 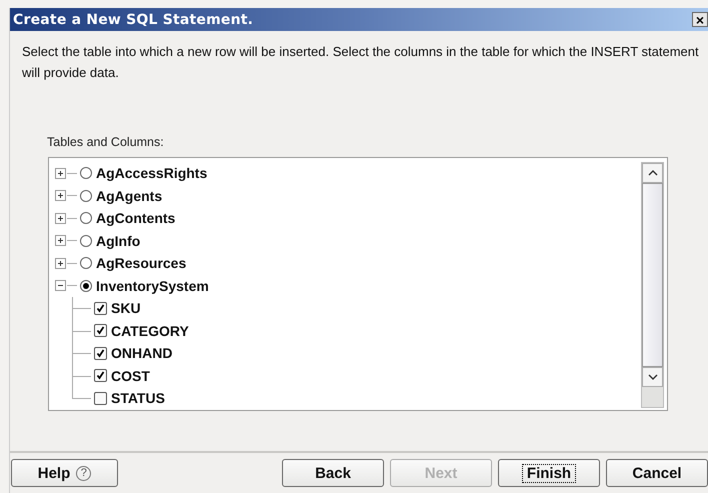 I want to click on table-name: AgInfo, so click(x=118, y=240).